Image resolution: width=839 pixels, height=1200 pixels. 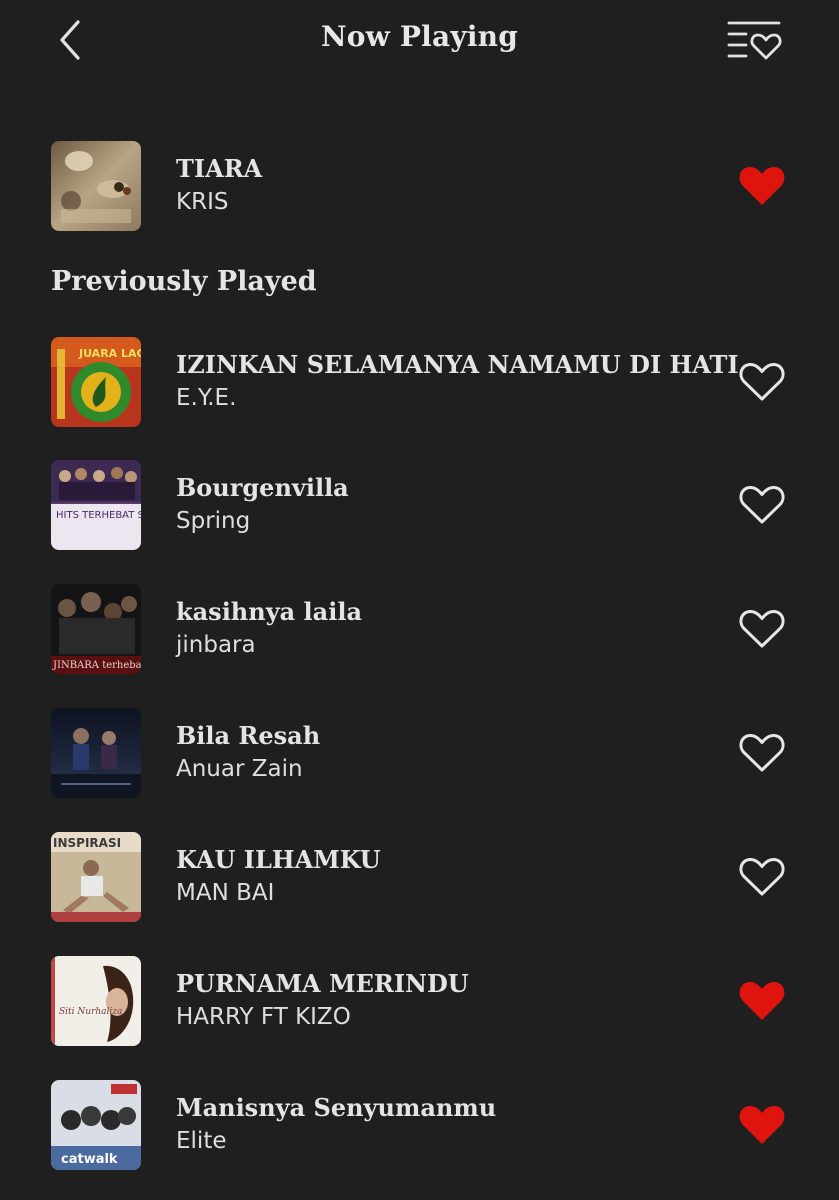 I want to click on album-art: JINBARA terhebat, so click(x=96, y=629).